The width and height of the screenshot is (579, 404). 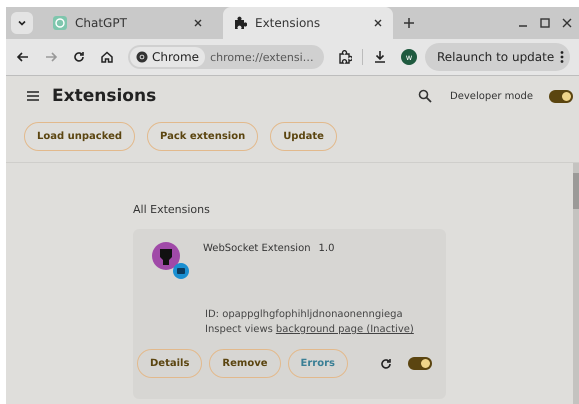 I want to click on section-title: All Extensions, so click(x=172, y=209).